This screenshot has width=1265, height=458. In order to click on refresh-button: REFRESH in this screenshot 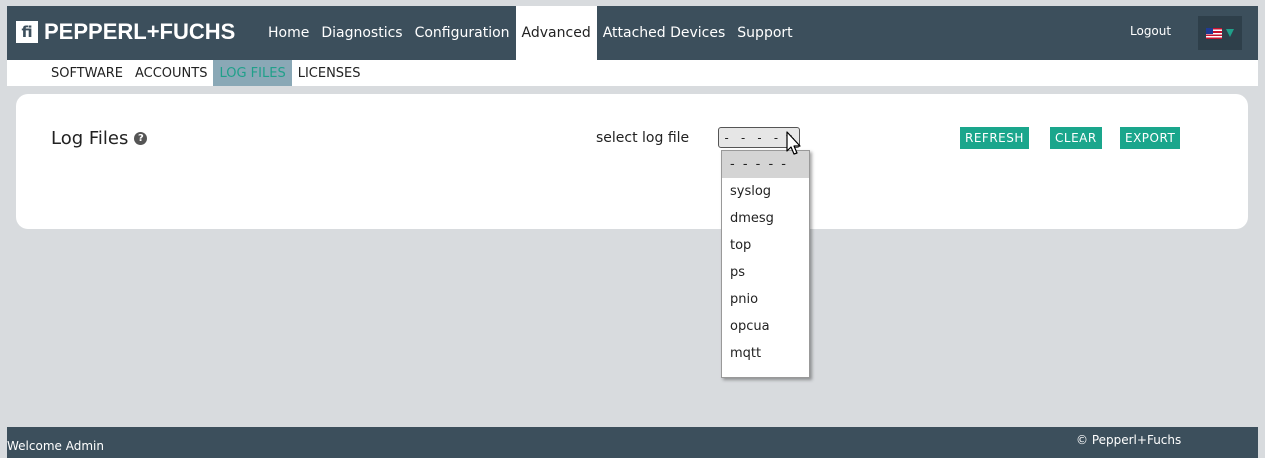, I will do `click(994, 138)`.